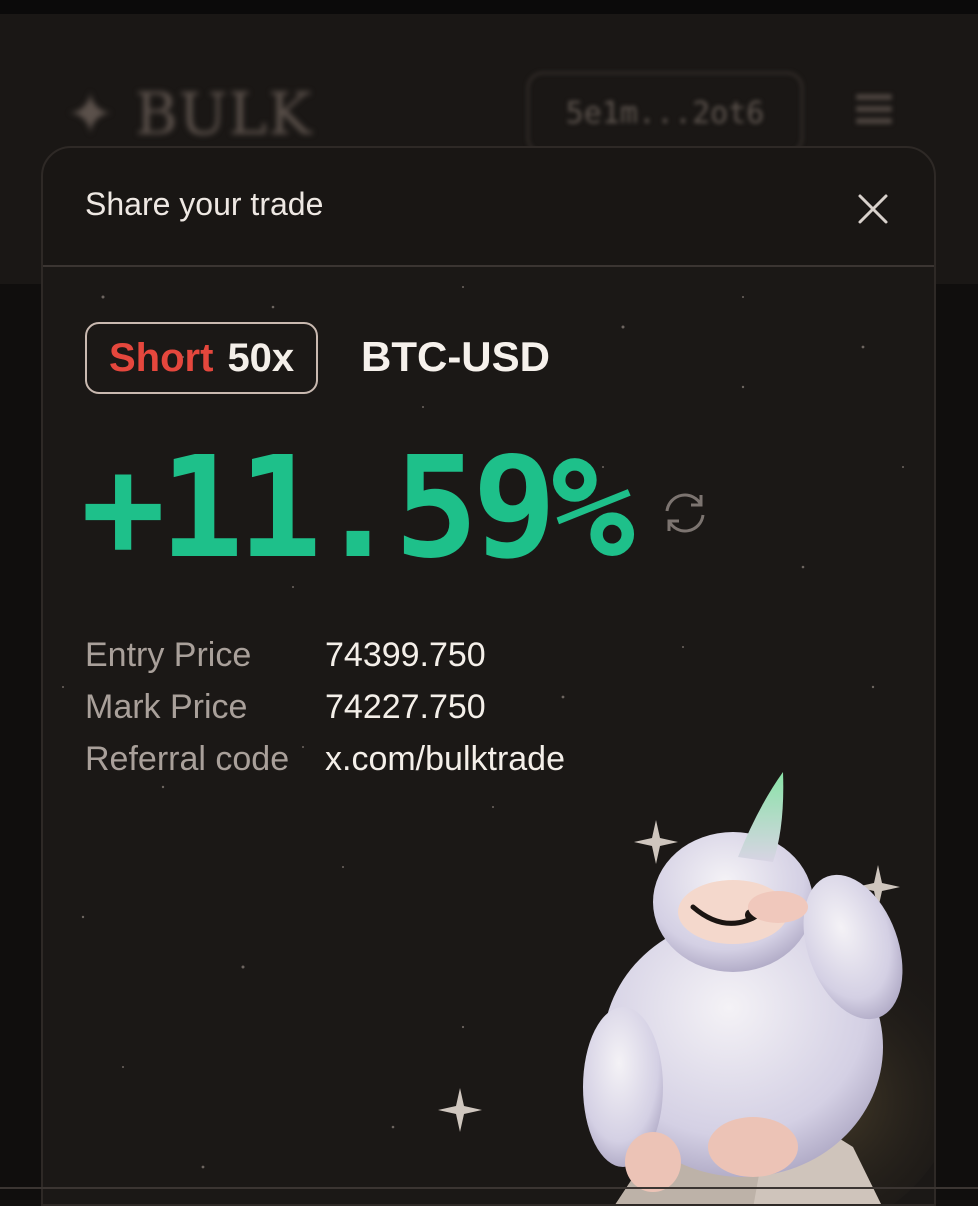 This screenshot has height=1206, width=978. Describe the element at coordinates (358, 508) in the screenshot. I see `pnl-percent: +11.59%` at that location.